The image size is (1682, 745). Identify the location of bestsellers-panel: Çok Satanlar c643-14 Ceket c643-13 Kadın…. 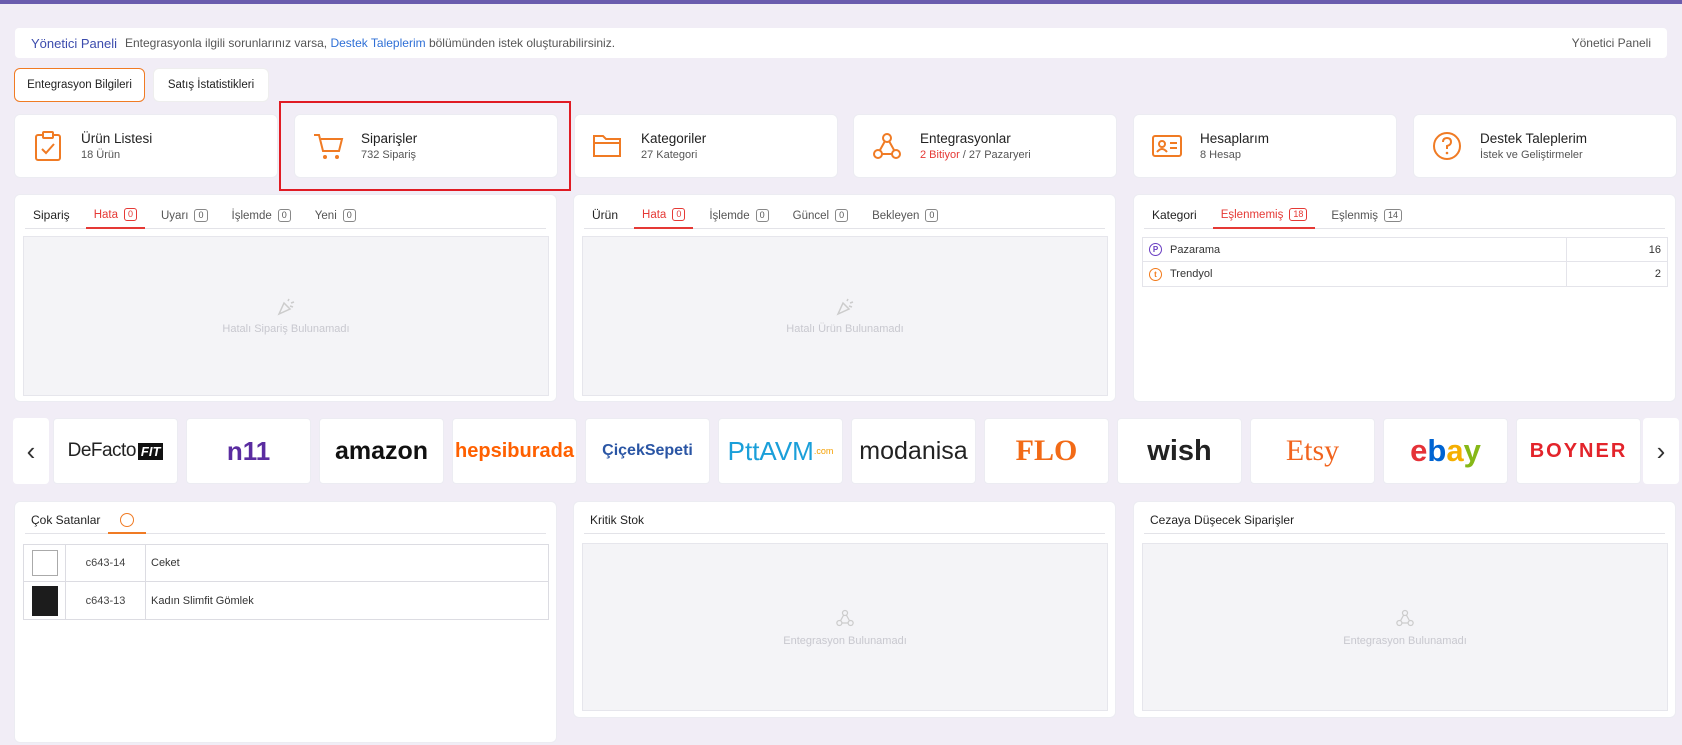
(285, 622).